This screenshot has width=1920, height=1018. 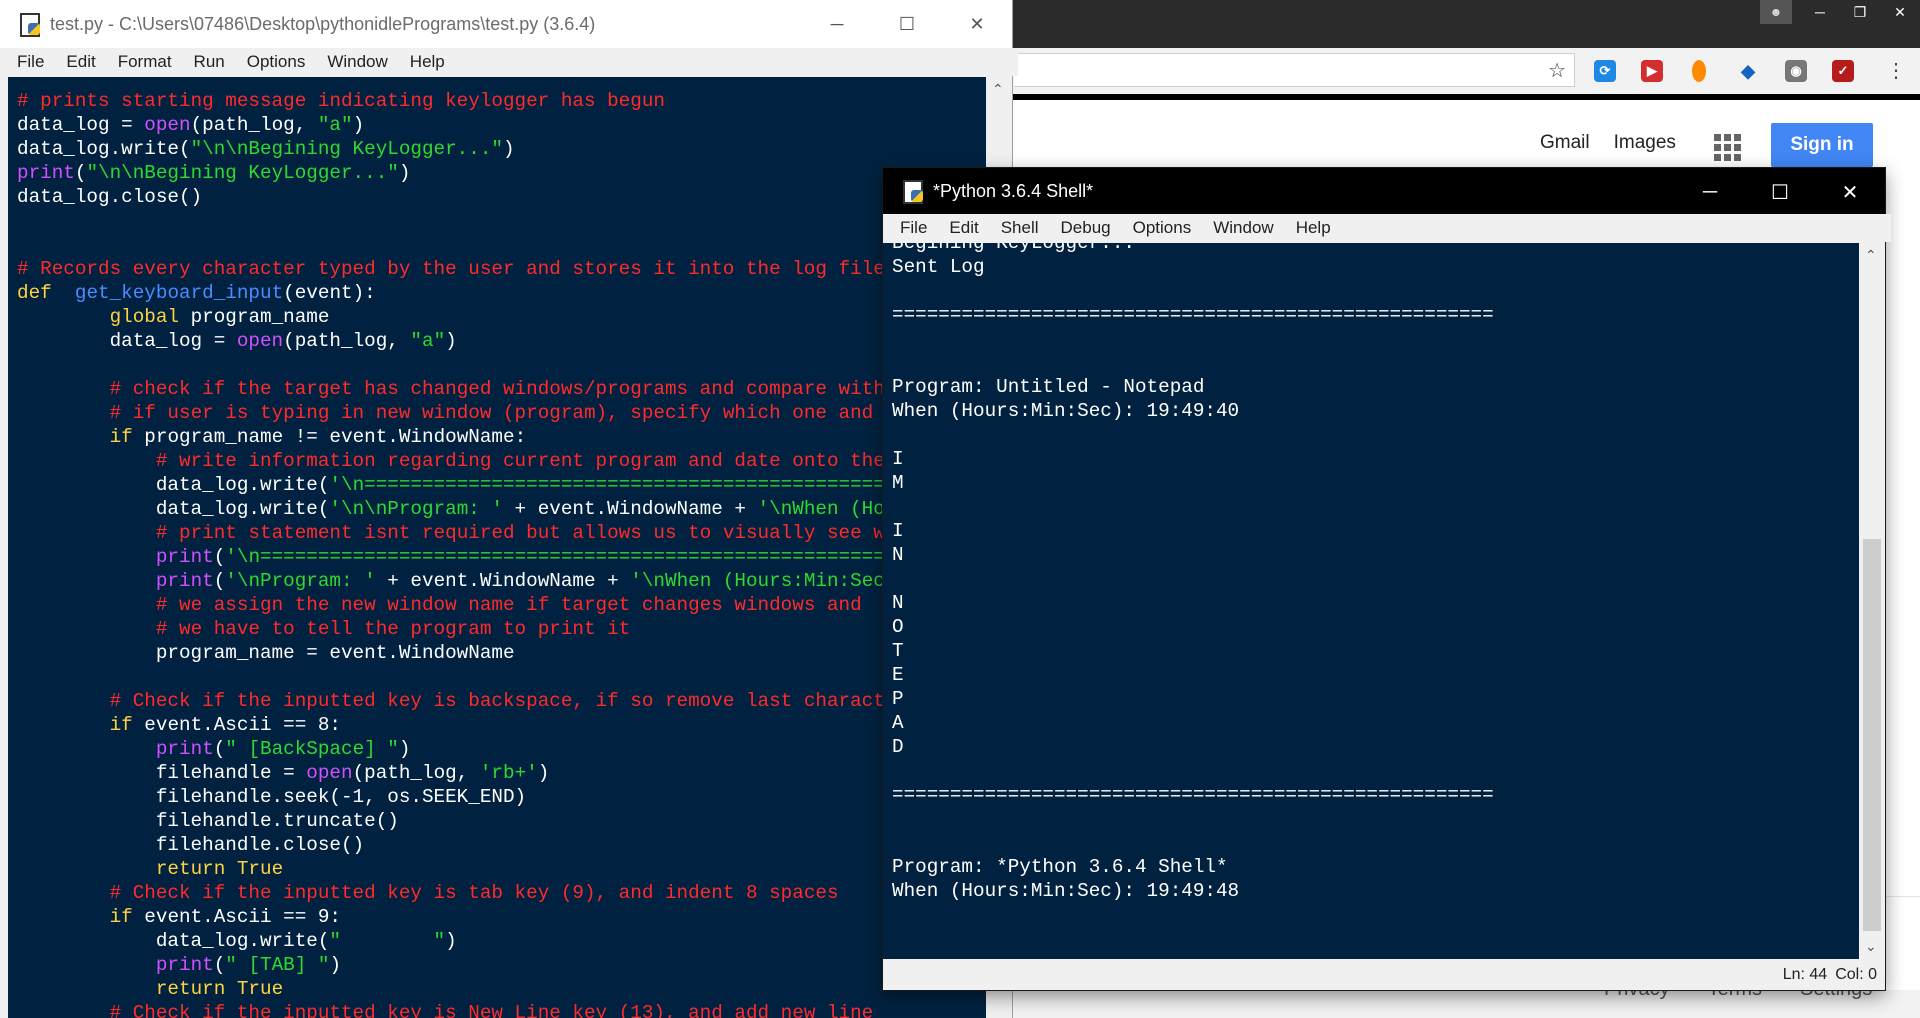 I want to click on shell-menu-window: Window, so click(x=1243, y=228).